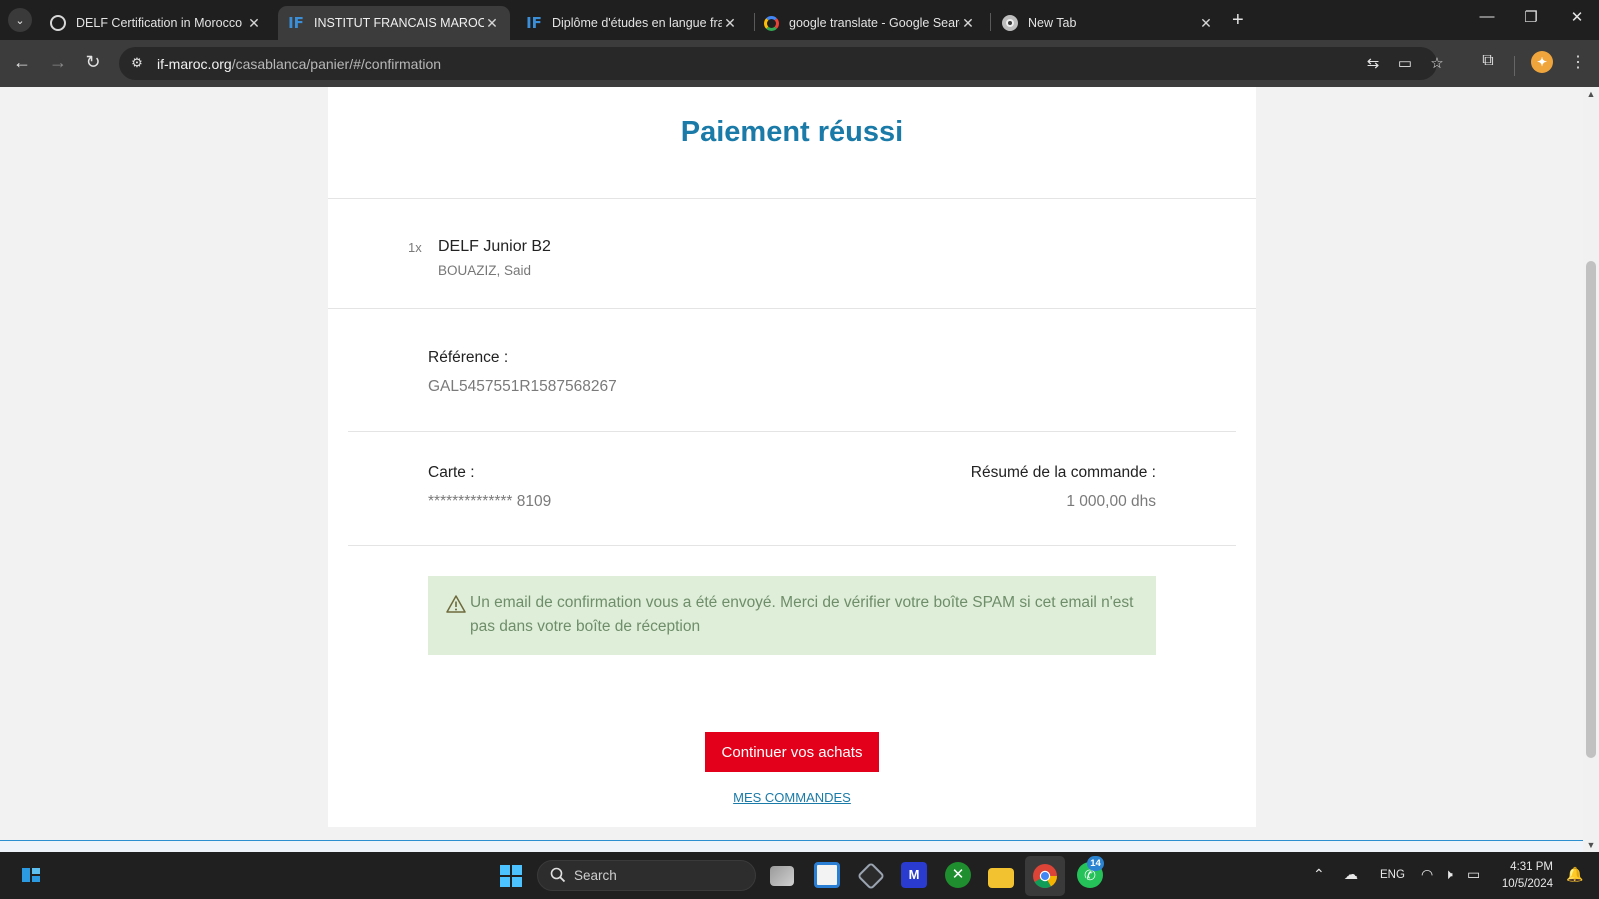  I want to click on tab-separator, so click(990, 22).